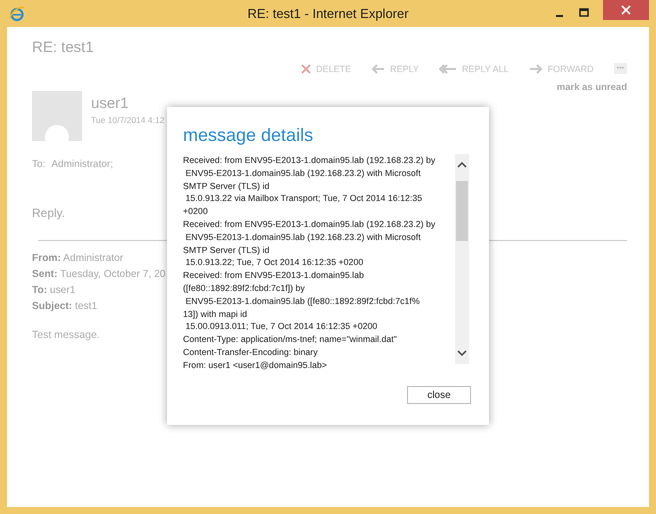  I want to click on quoted-message-text: Test message., so click(66, 335).